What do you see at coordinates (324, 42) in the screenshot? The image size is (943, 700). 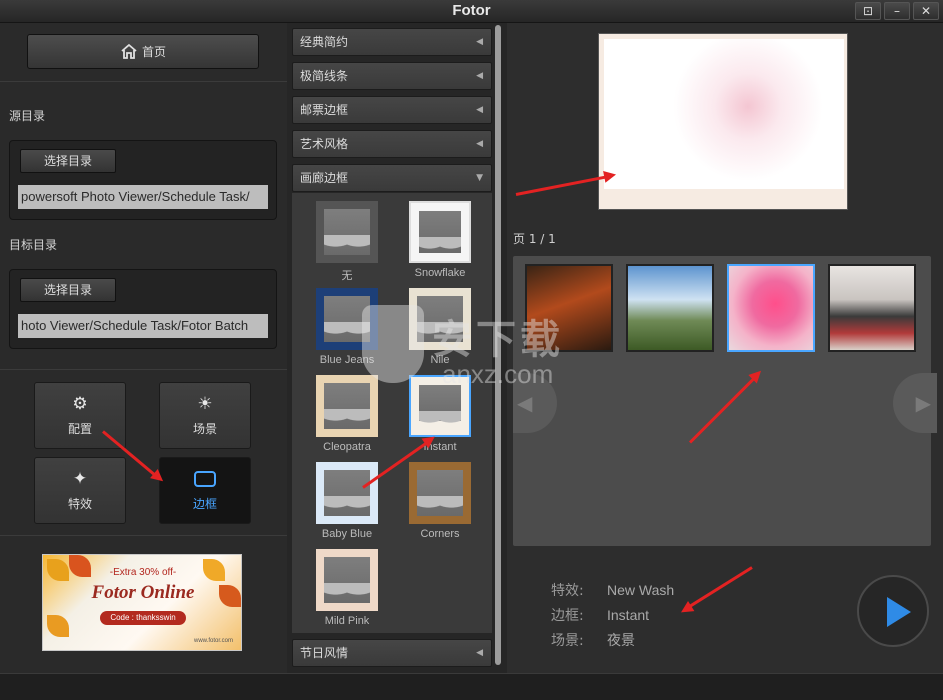 I see `category-label: 经典简约` at bounding box center [324, 42].